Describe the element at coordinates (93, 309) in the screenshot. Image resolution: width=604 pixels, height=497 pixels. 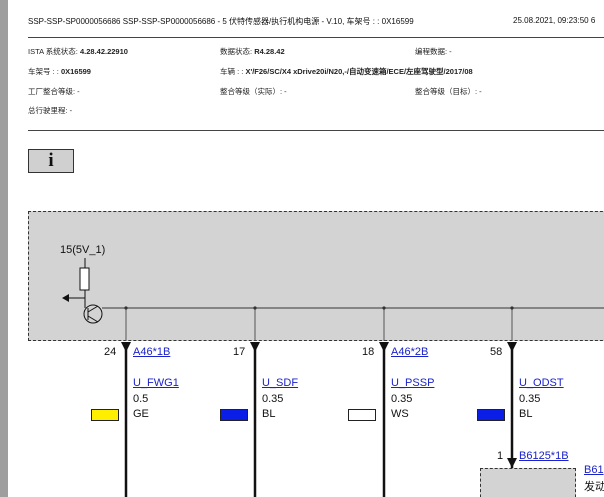
I see `transistor-collector` at that location.